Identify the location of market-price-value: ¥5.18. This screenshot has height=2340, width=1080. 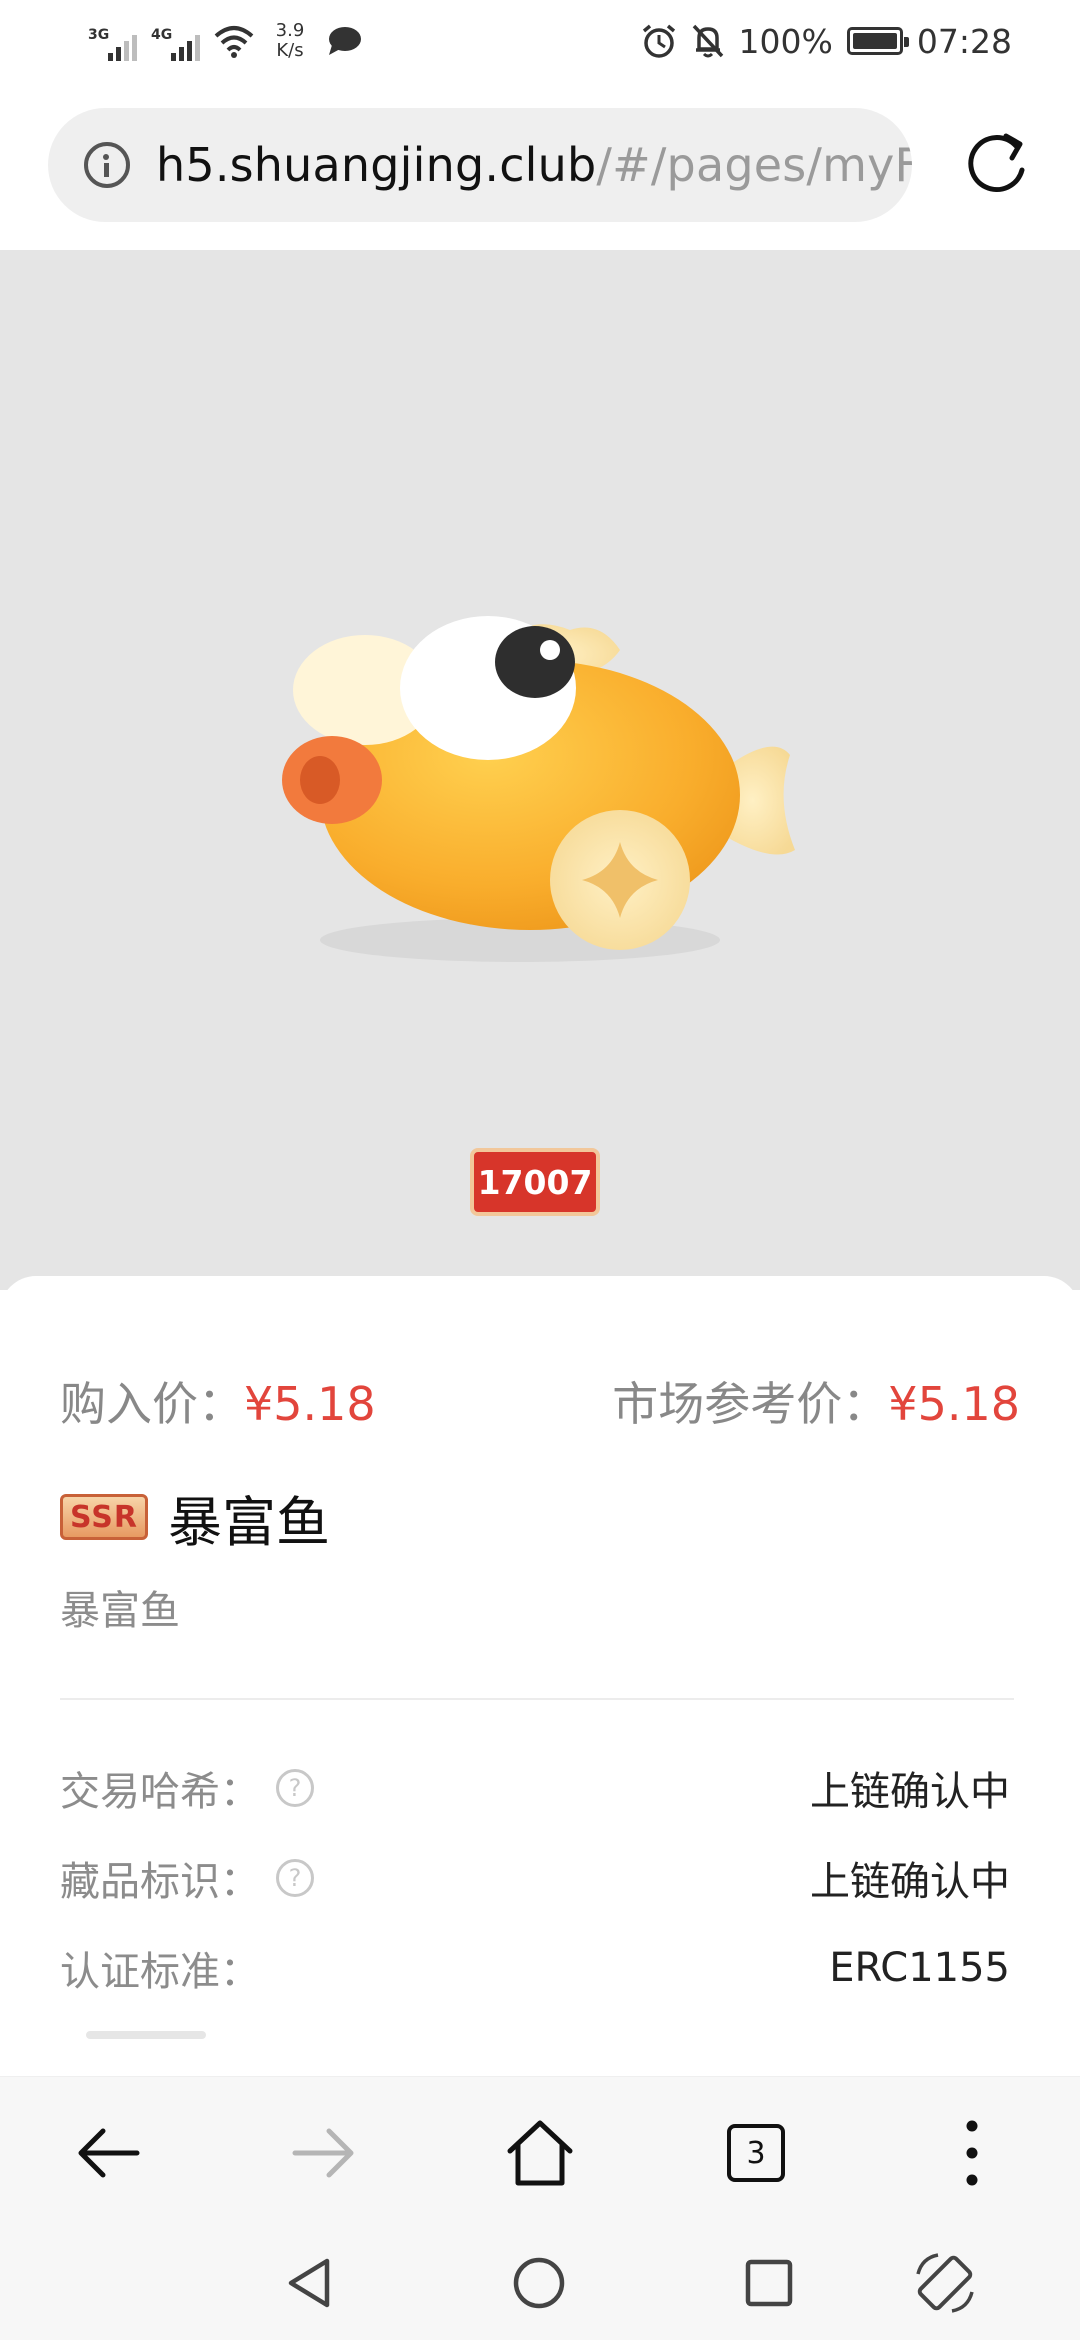
(954, 1404).